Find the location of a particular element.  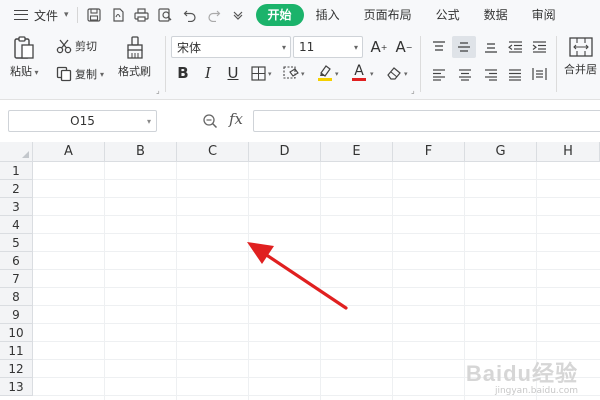

merge-cells-icon is located at coordinates (580, 47).